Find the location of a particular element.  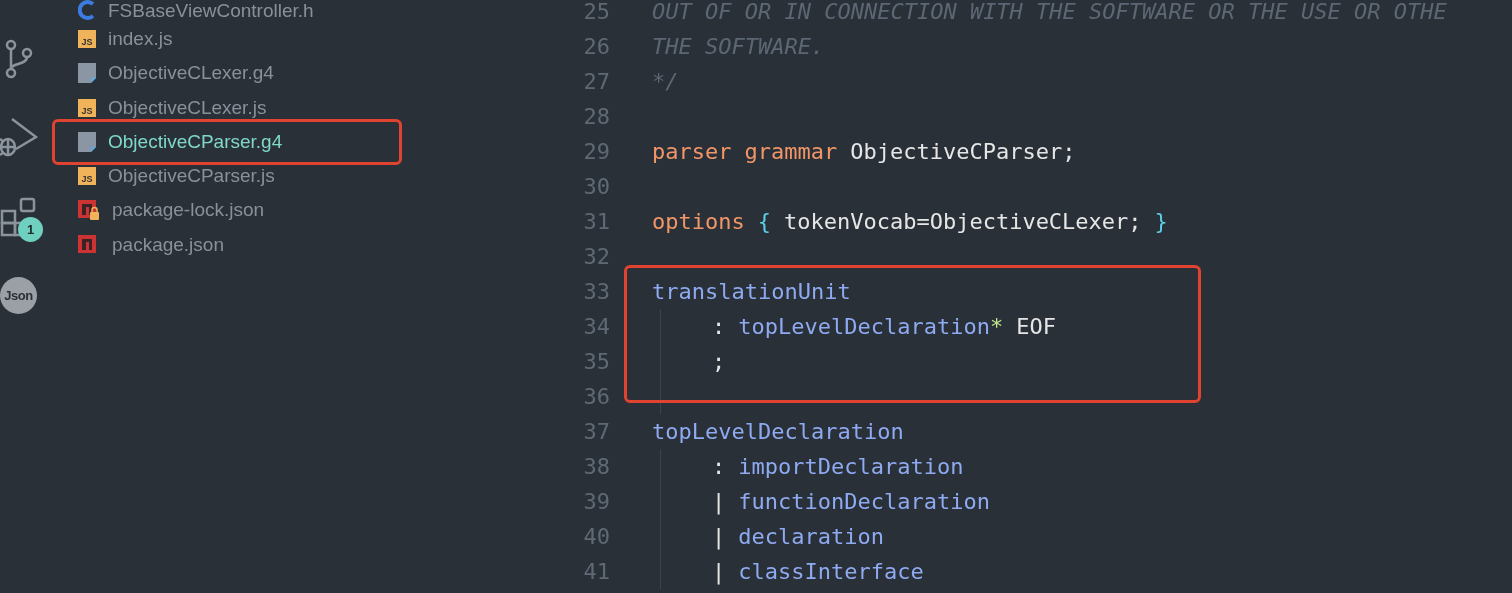

line-number: 39 is located at coordinates (596, 502).